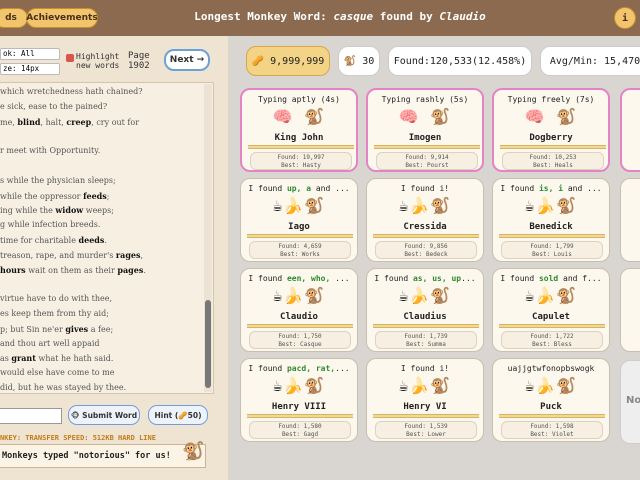 The width and height of the screenshot is (640, 480). Describe the element at coordinates (553, 165) in the screenshot. I see `best-word: Best: Heals` at that location.